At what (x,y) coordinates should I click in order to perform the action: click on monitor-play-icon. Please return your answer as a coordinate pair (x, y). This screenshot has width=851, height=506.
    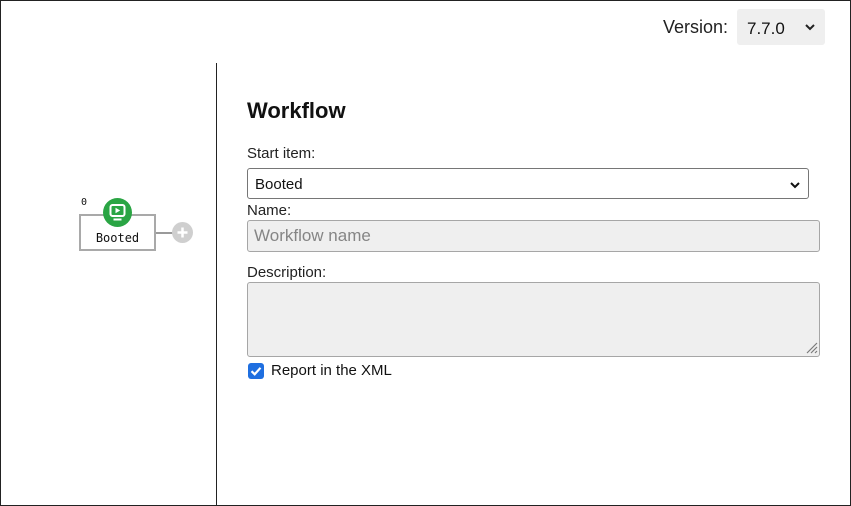
    Looking at the image, I should click on (117, 212).